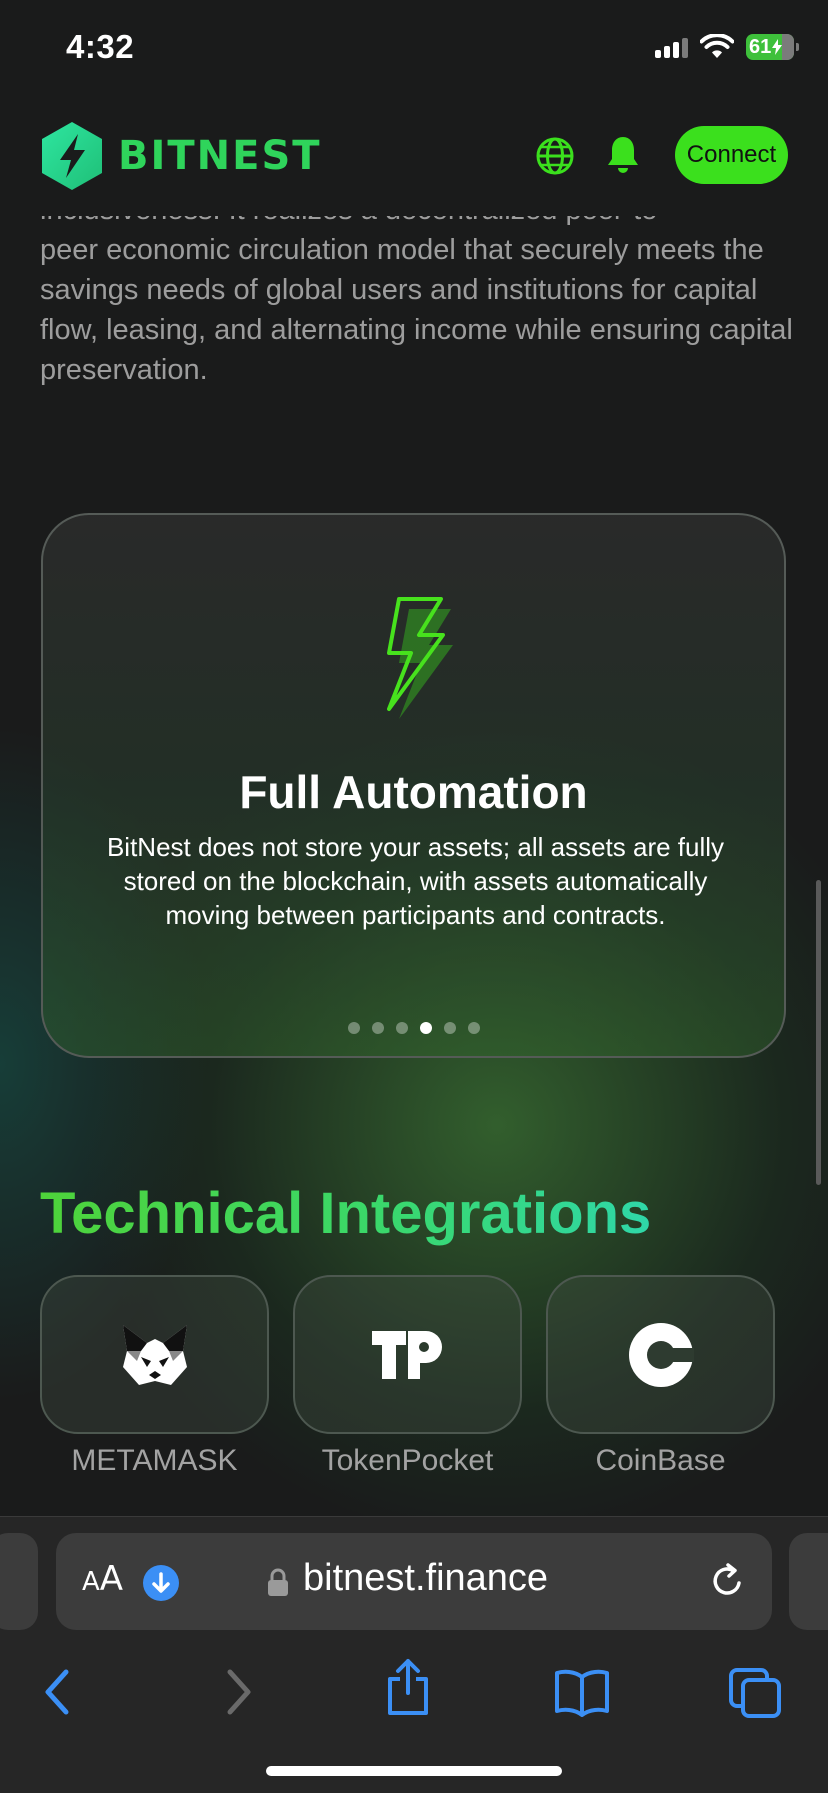 The image size is (828, 1793). What do you see at coordinates (72, 156) in the screenshot?
I see `bitnest-hexagon-icon` at bounding box center [72, 156].